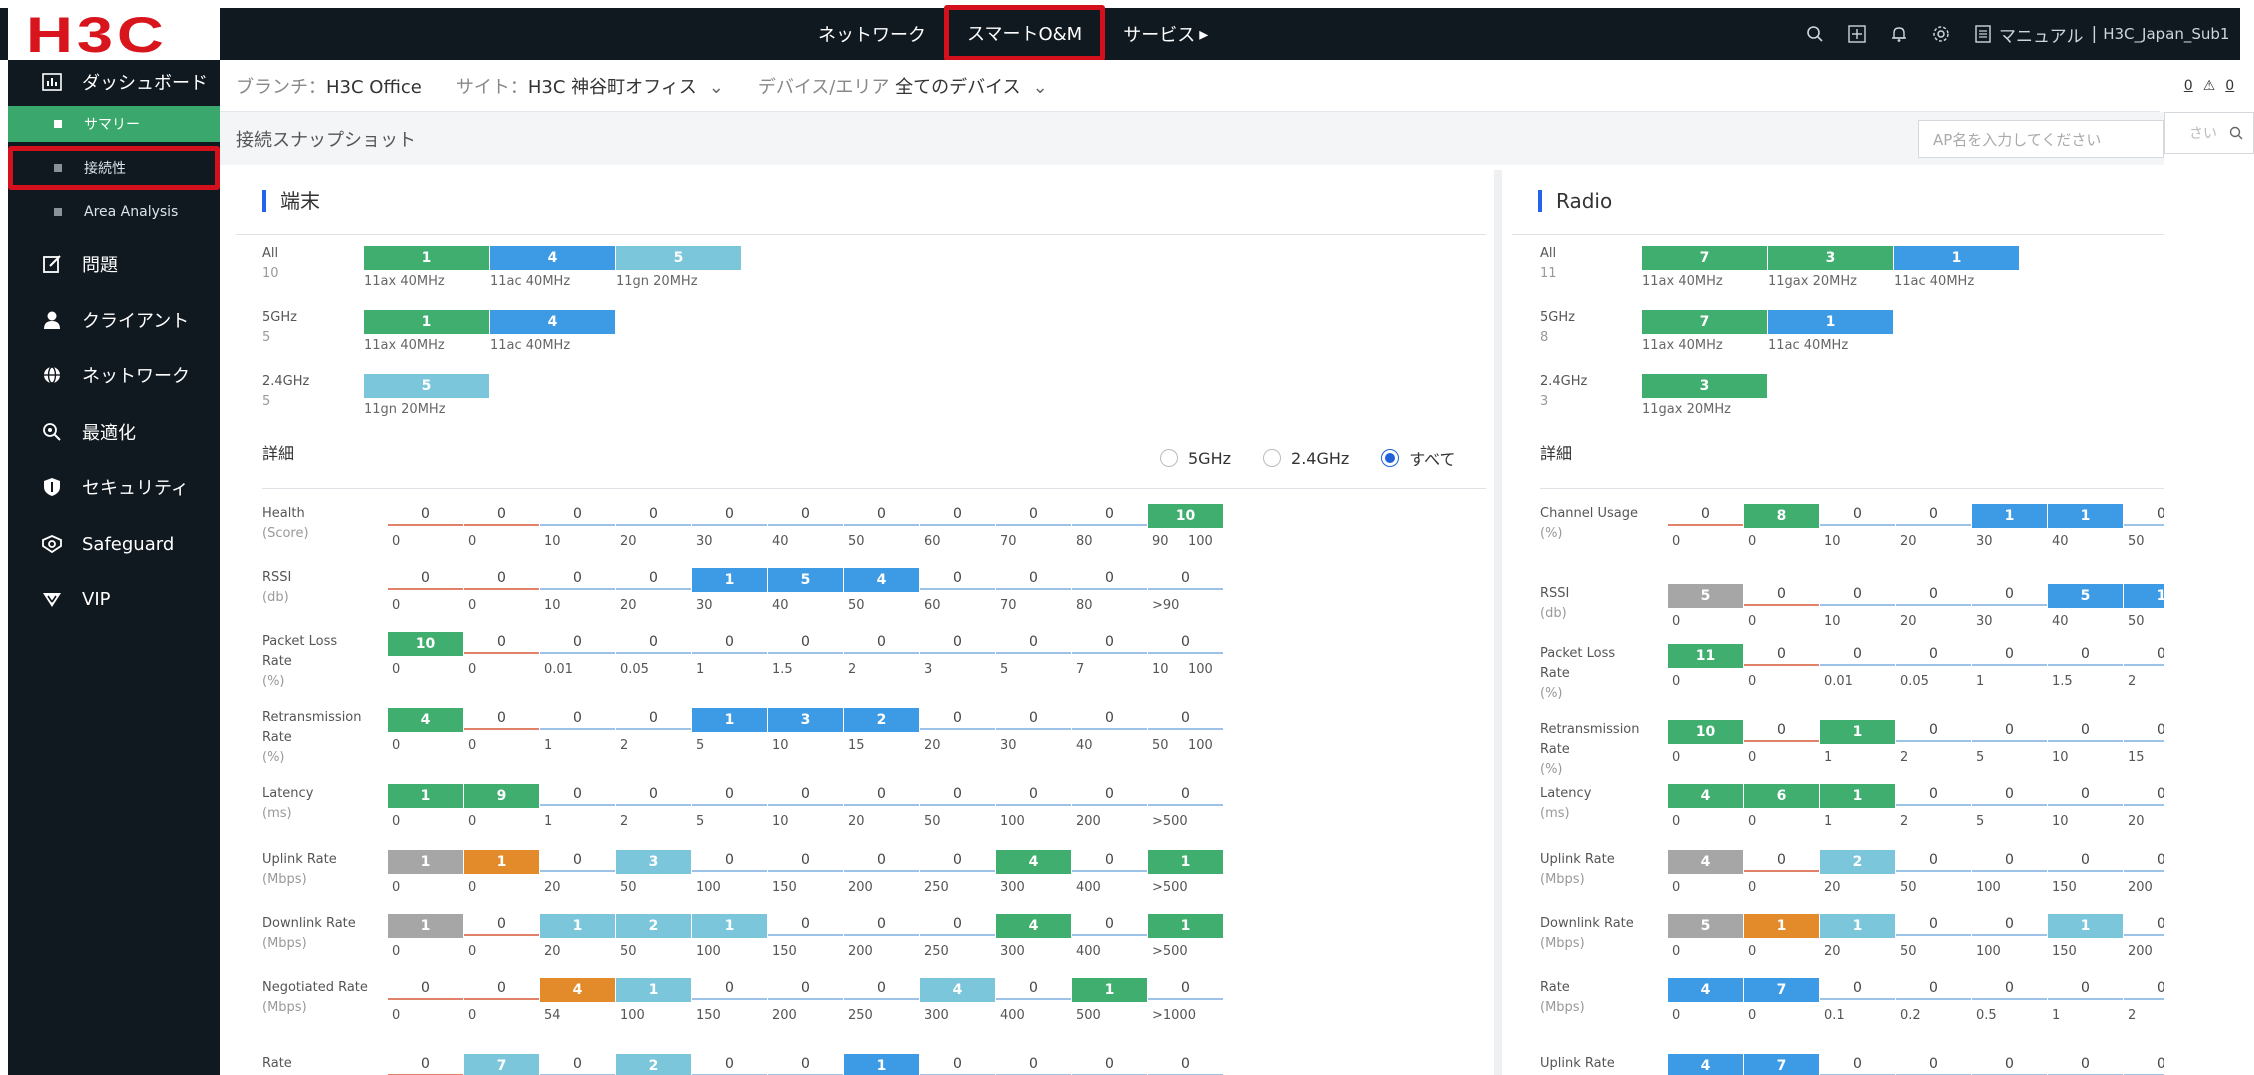  Describe the element at coordinates (2188, 86) in the screenshot. I see `count-a: 0` at that location.